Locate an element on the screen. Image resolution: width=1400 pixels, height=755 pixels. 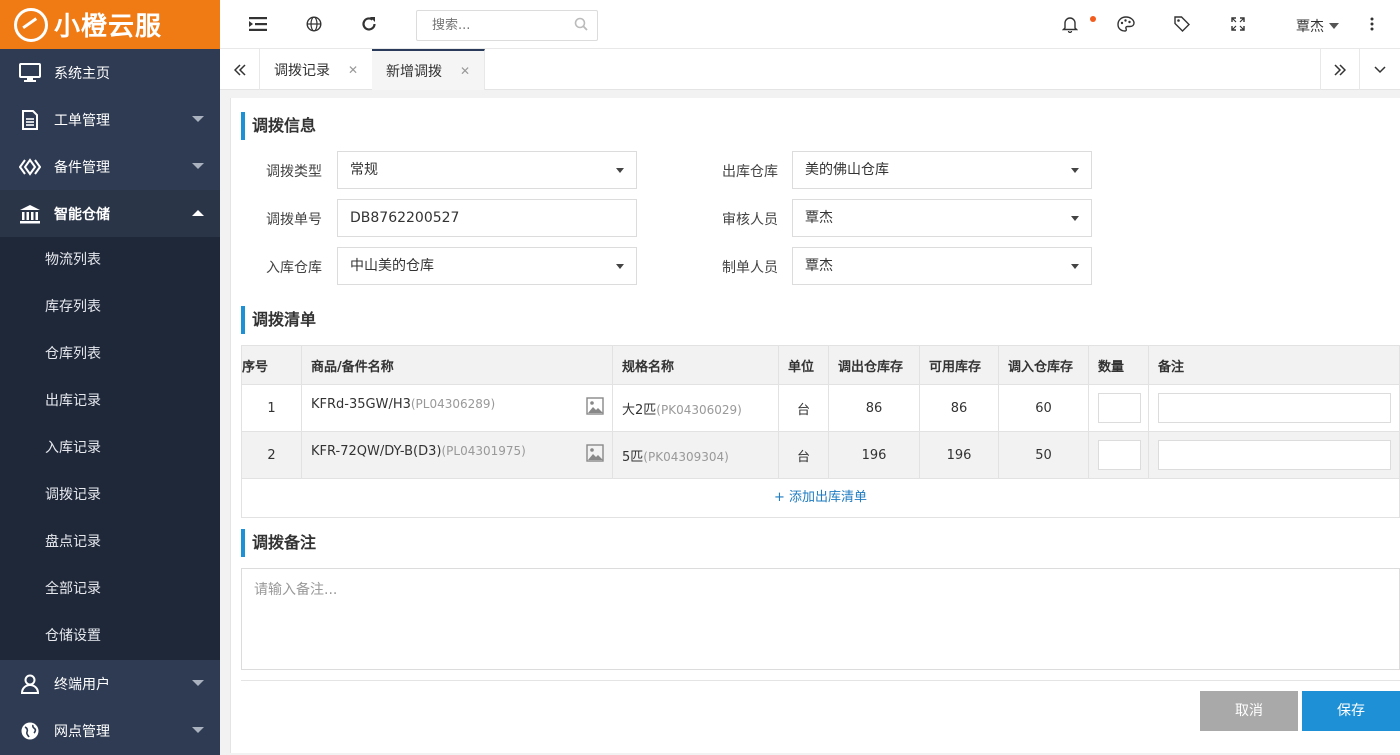
maker-select: 覃杰 is located at coordinates (942, 266).